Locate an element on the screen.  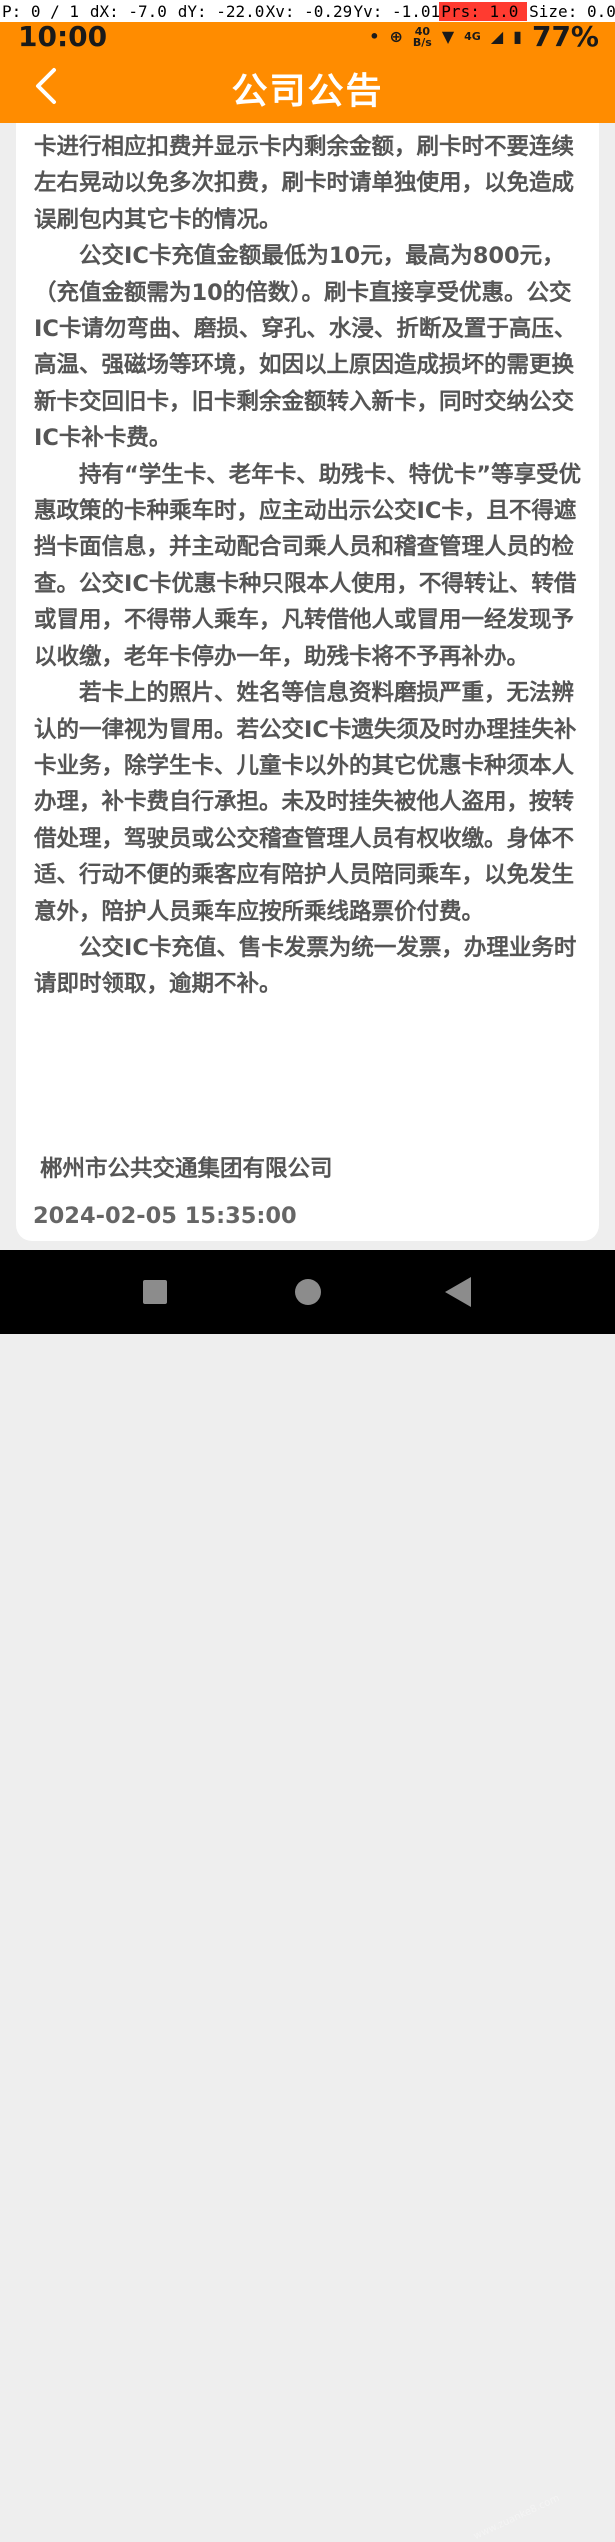
wifi-icon: ▼ is located at coordinates (448, 36).